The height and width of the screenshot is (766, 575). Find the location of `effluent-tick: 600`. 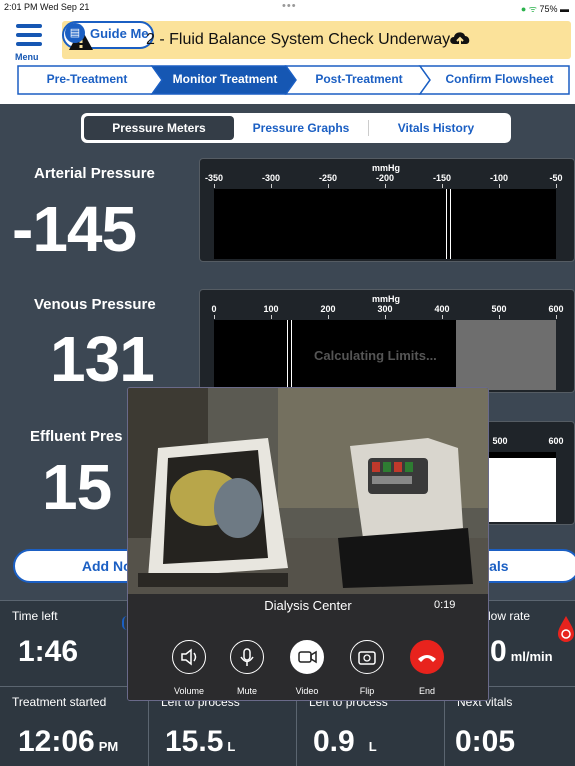

effluent-tick: 600 is located at coordinates (556, 441).